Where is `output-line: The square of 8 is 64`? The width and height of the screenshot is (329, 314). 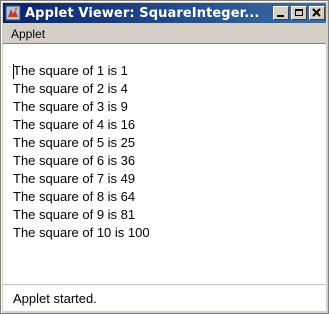 output-line: The square of 8 is 64 is located at coordinates (74, 196).